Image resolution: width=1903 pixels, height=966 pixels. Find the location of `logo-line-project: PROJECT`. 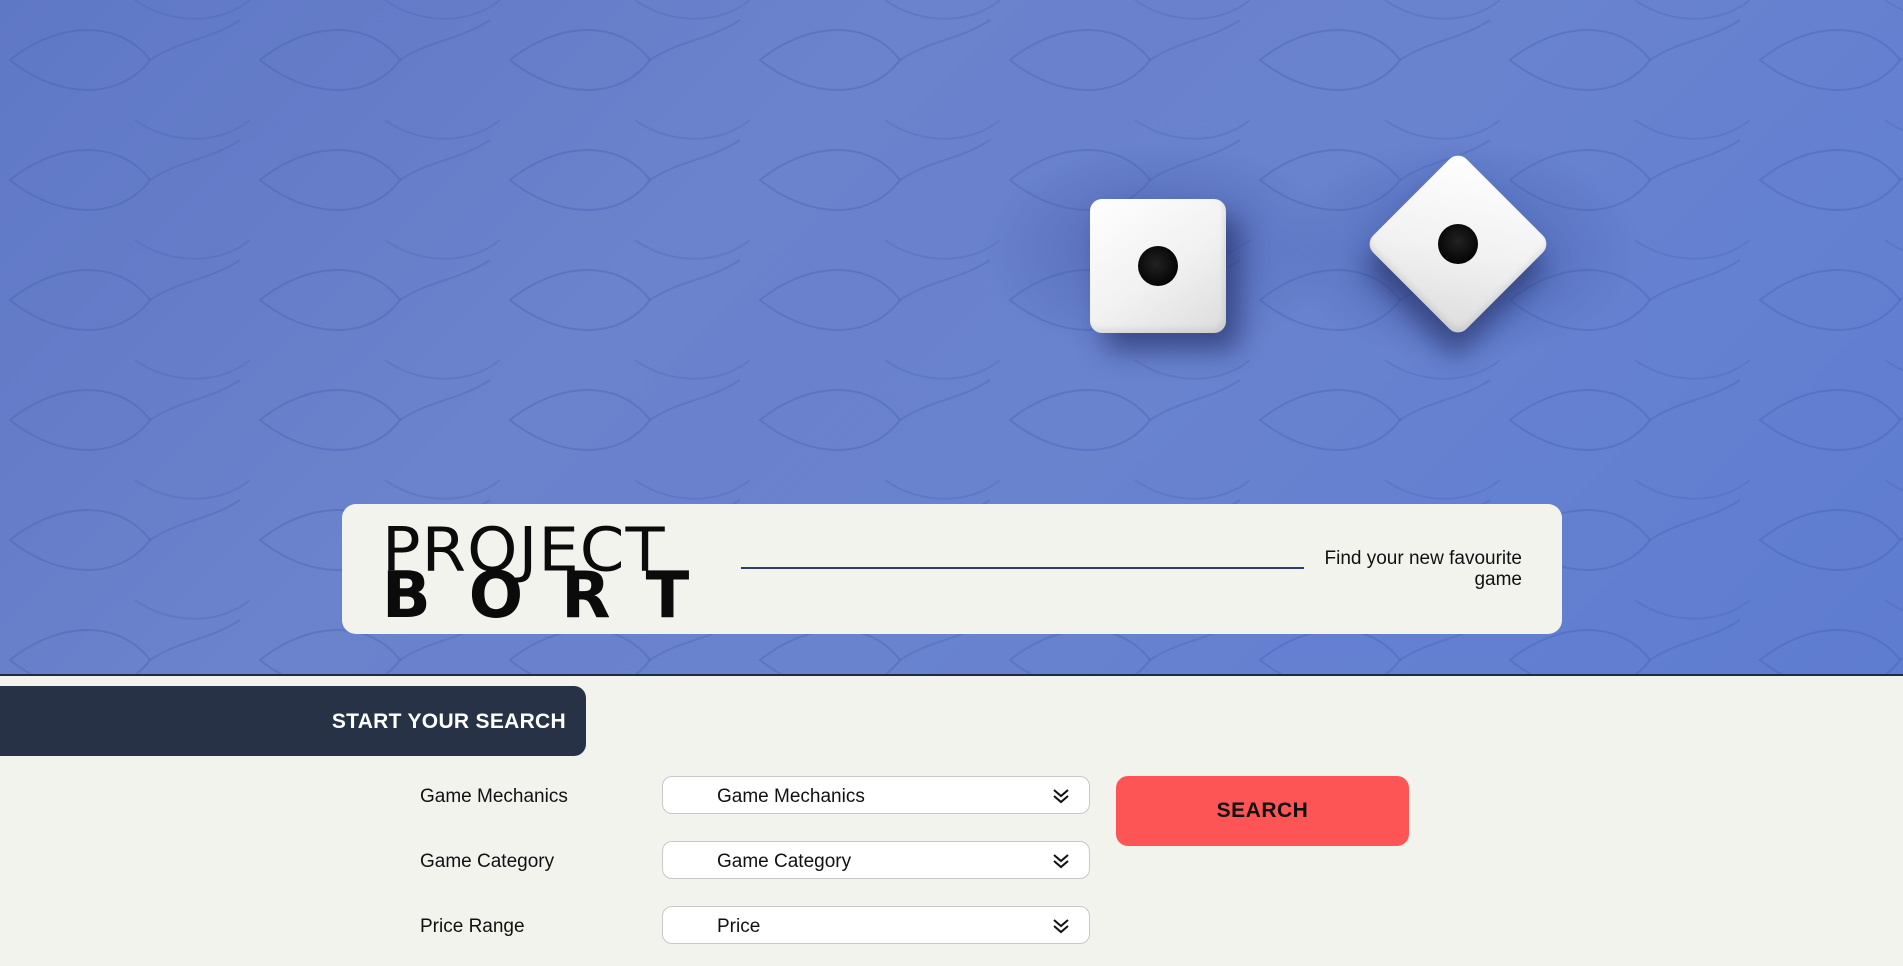

logo-line-project: PROJECT is located at coordinates (524, 550).